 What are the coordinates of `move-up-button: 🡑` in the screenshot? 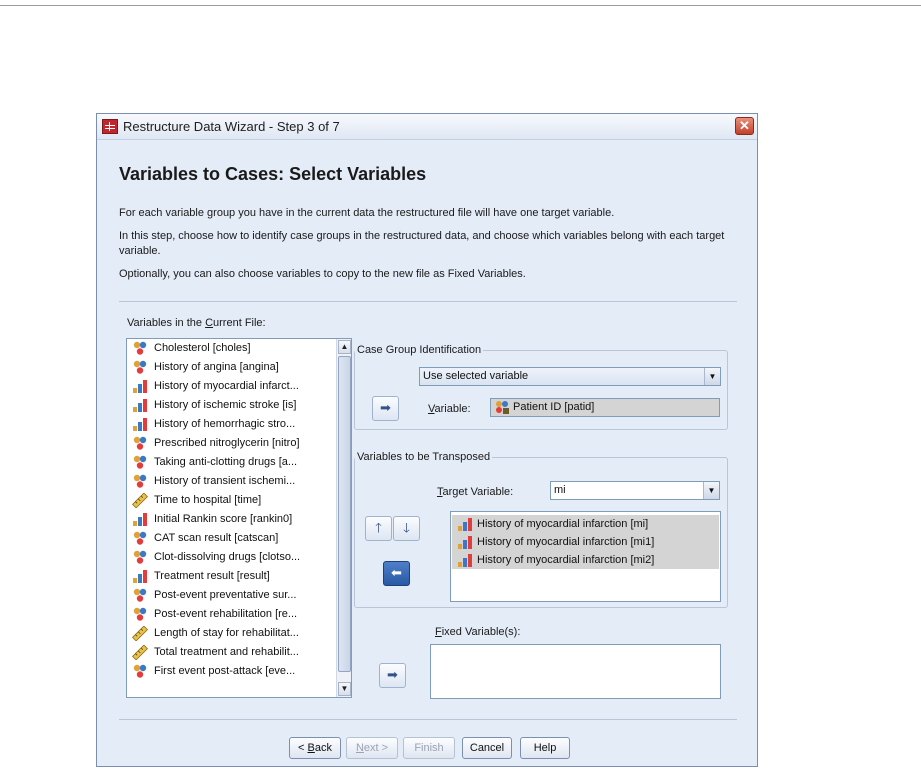 It's located at (378, 528).